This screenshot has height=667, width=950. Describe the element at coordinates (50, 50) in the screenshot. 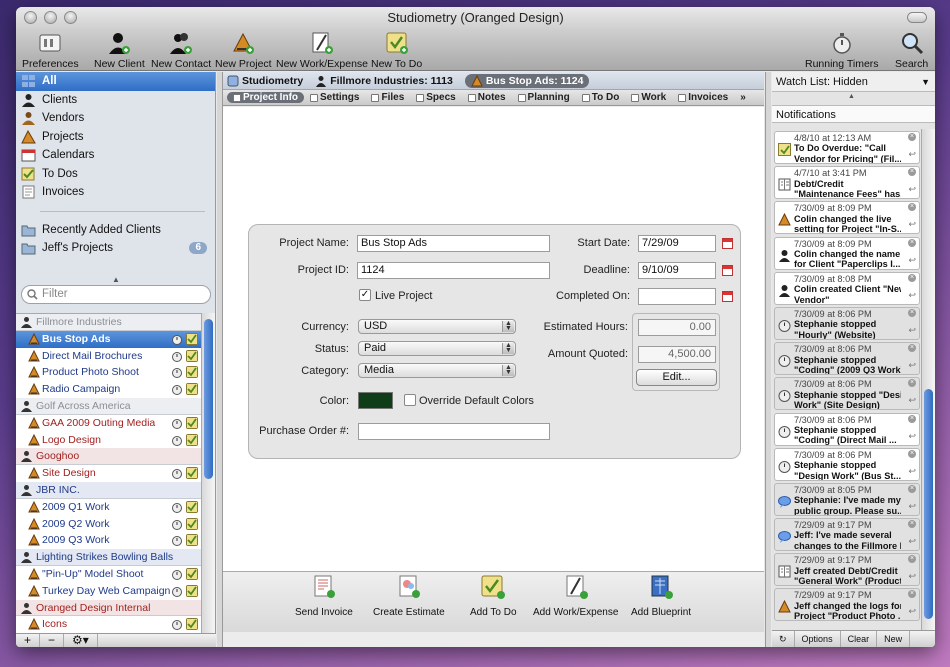

I see `preferences-button: Preferences` at that location.